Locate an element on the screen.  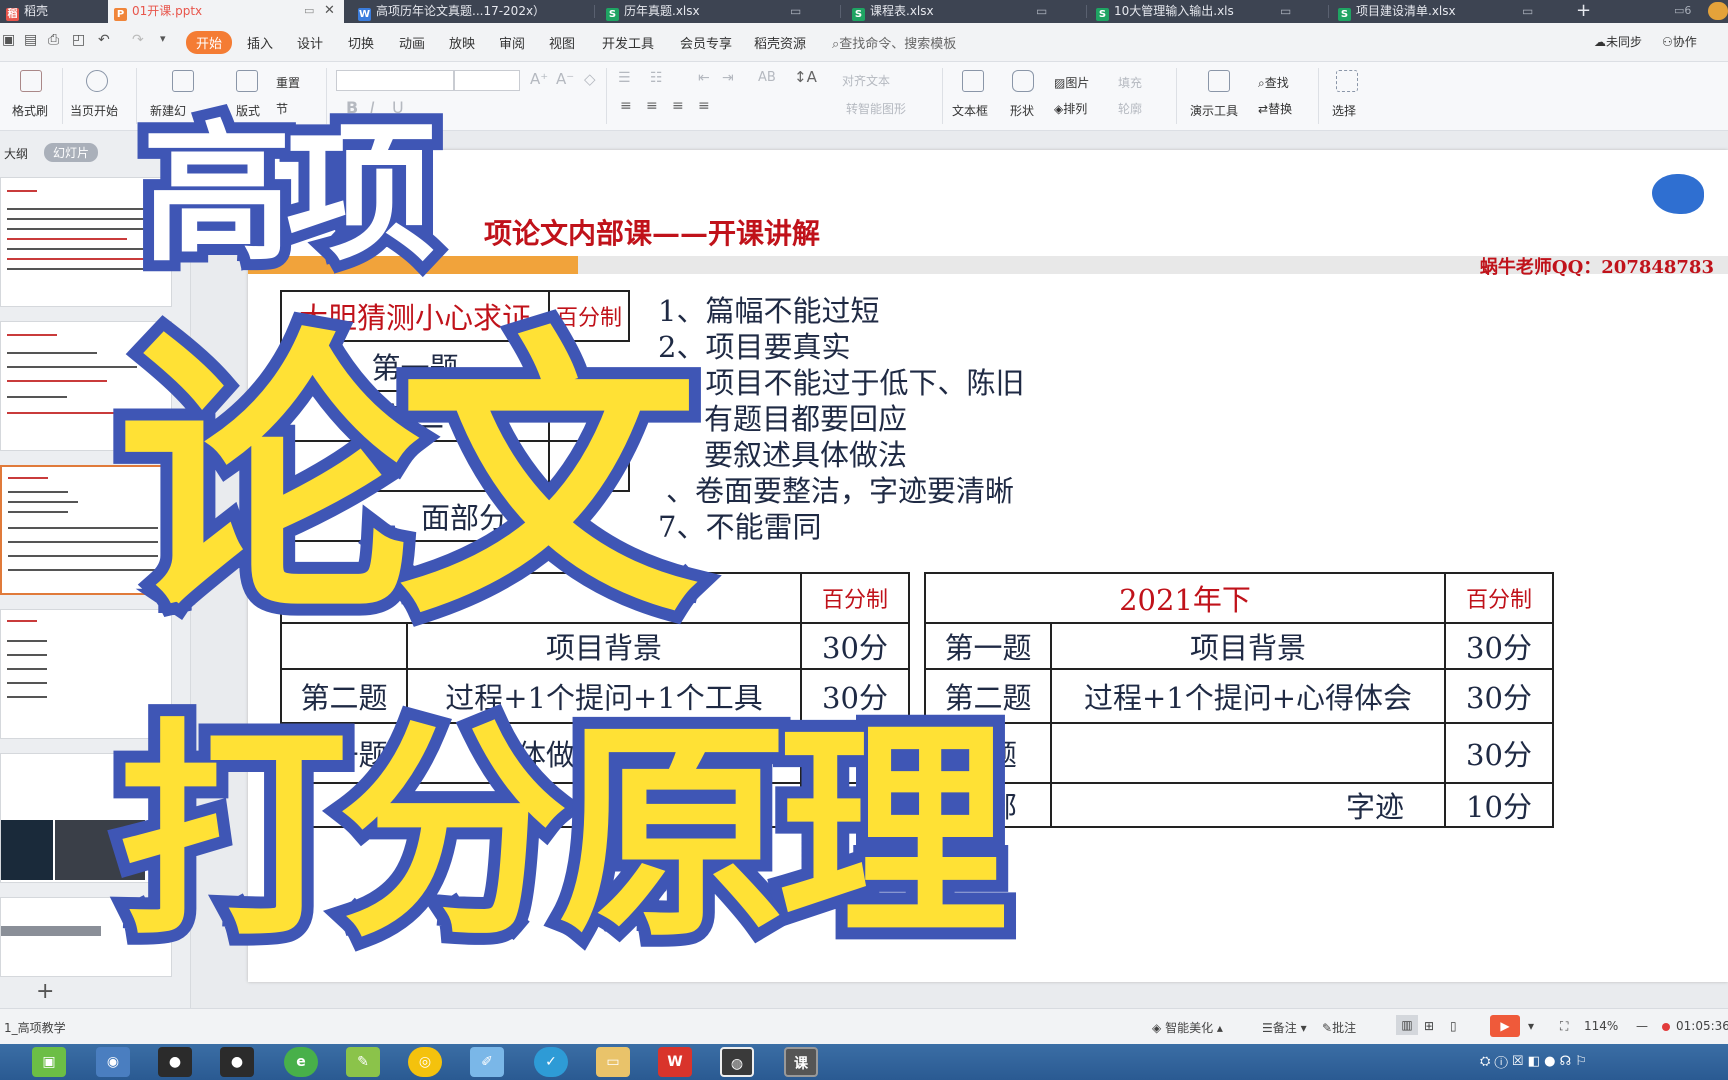
snail-icon: ◍ is located at coordinates (737, 1062).